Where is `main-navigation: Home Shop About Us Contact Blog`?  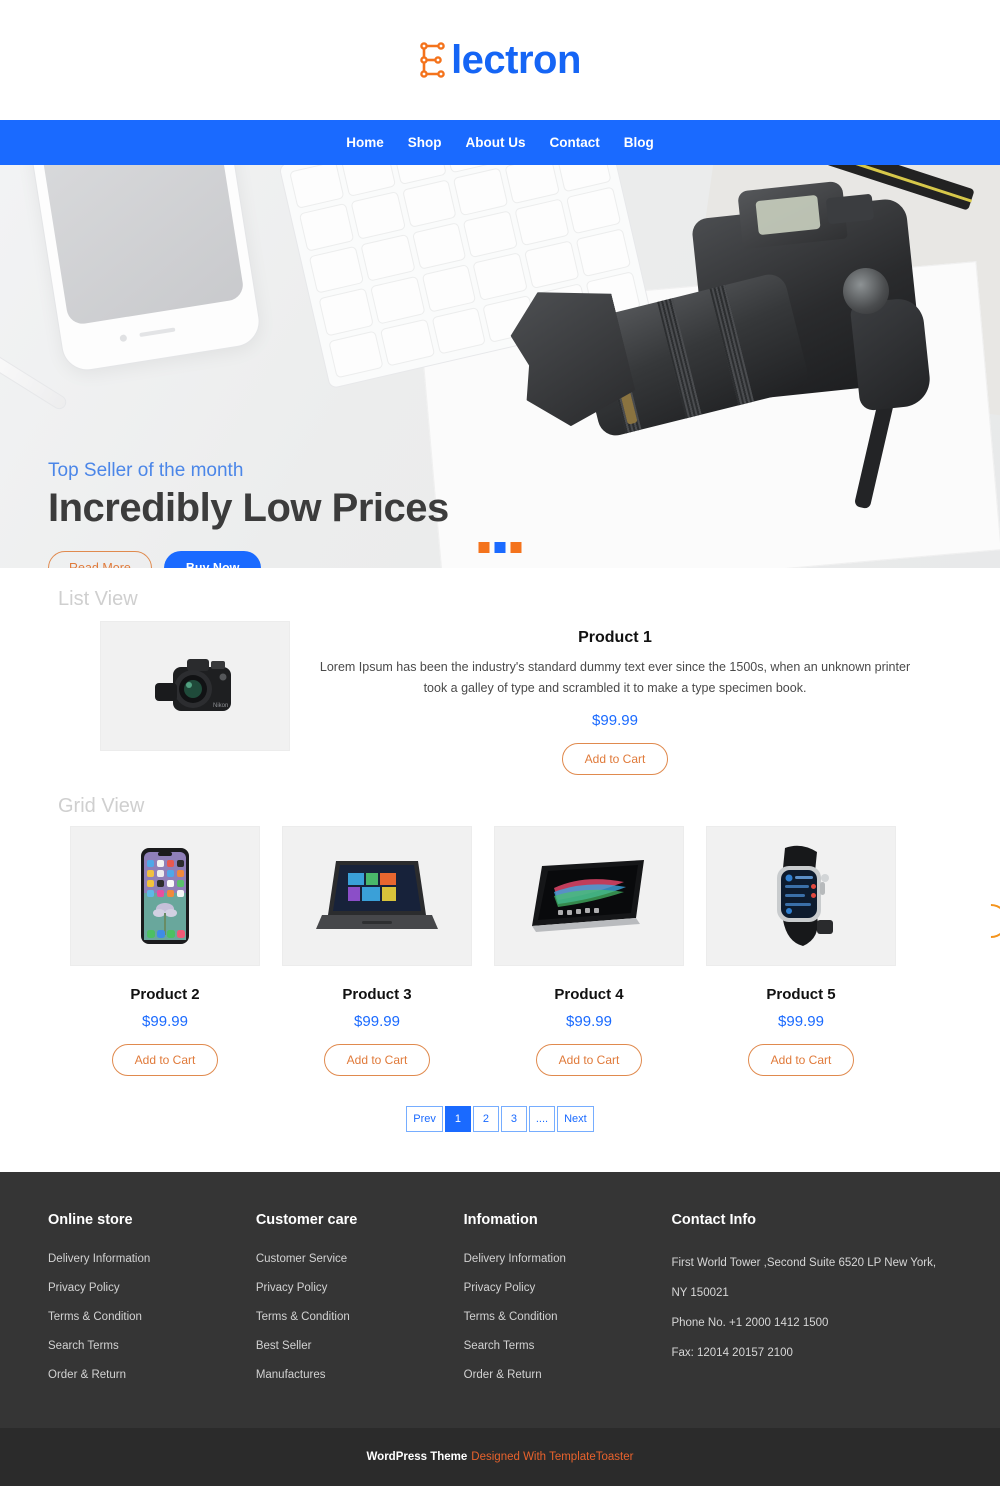
main-navigation: Home Shop About Us Contact Blog is located at coordinates (500, 142).